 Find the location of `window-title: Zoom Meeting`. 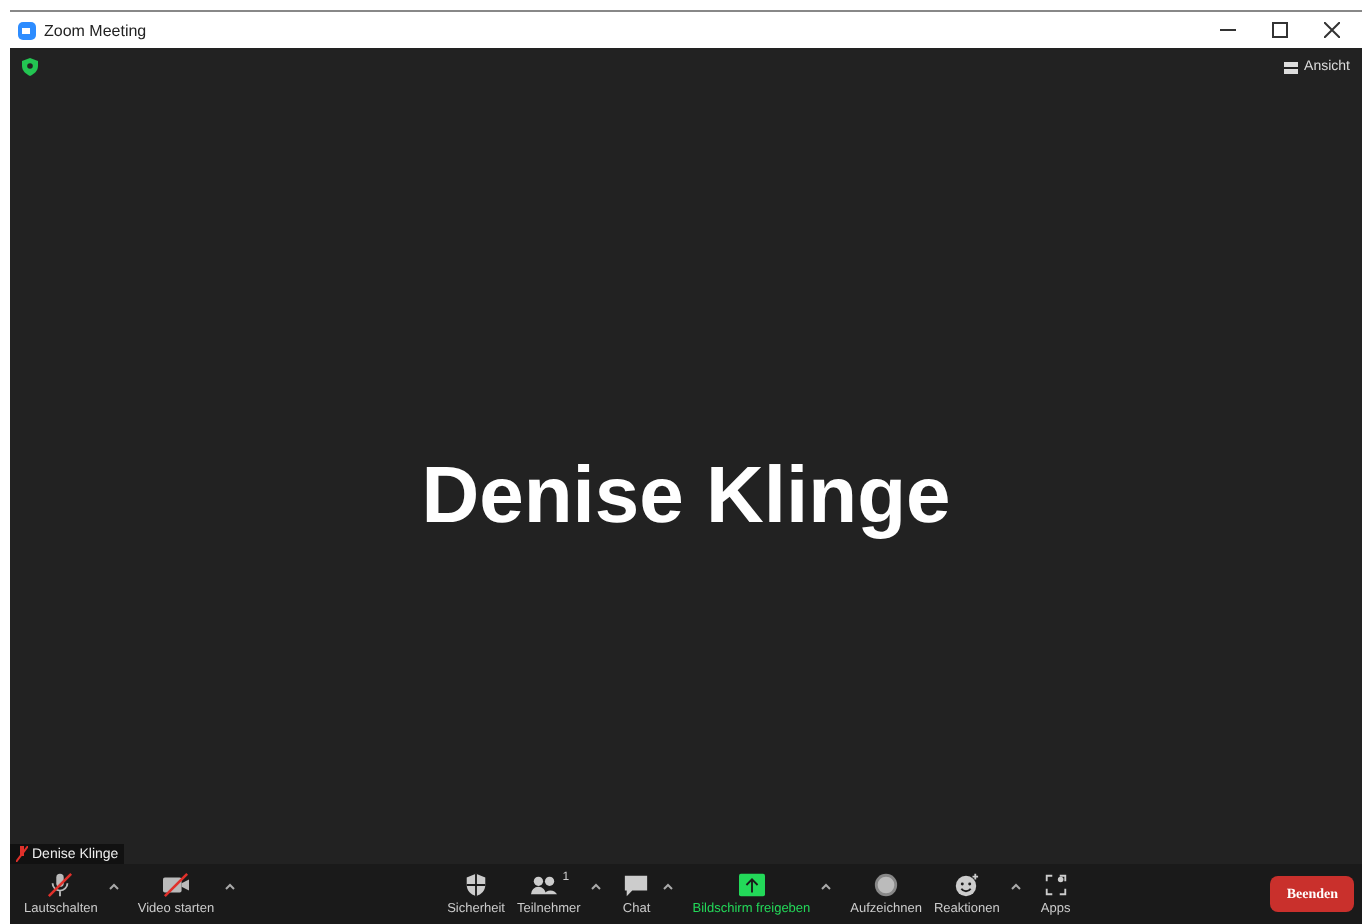

window-title: Zoom Meeting is located at coordinates (96, 30).